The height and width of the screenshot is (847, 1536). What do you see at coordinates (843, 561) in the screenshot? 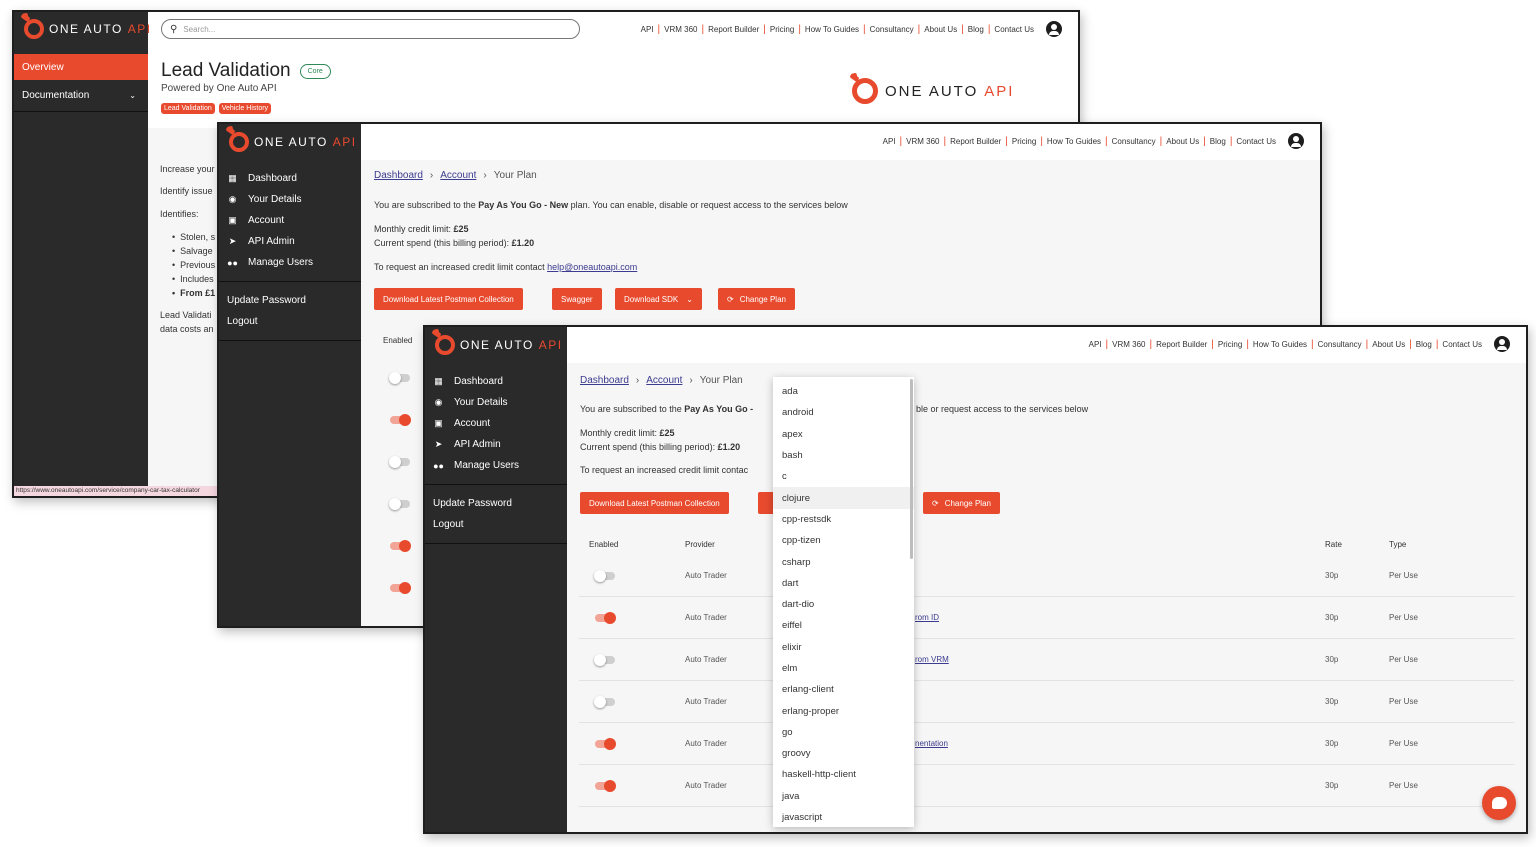
I see `sdk-option-csharp: csharp` at bounding box center [843, 561].